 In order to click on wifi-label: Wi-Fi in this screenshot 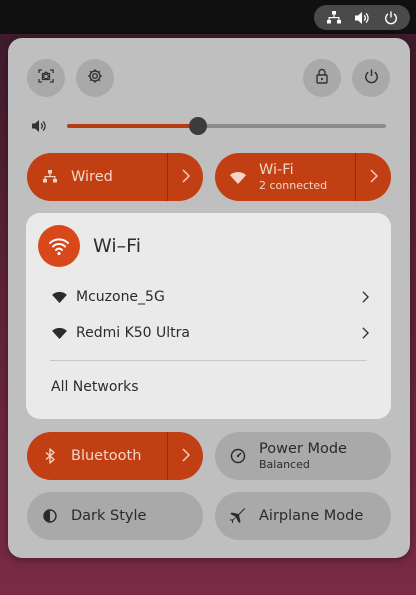, I will do `click(276, 169)`.